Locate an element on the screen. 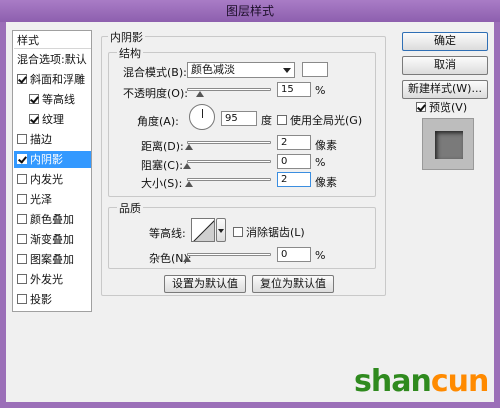 This screenshot has width=500, height=408. choke-input: 0 is located at coordinates (294, 161).